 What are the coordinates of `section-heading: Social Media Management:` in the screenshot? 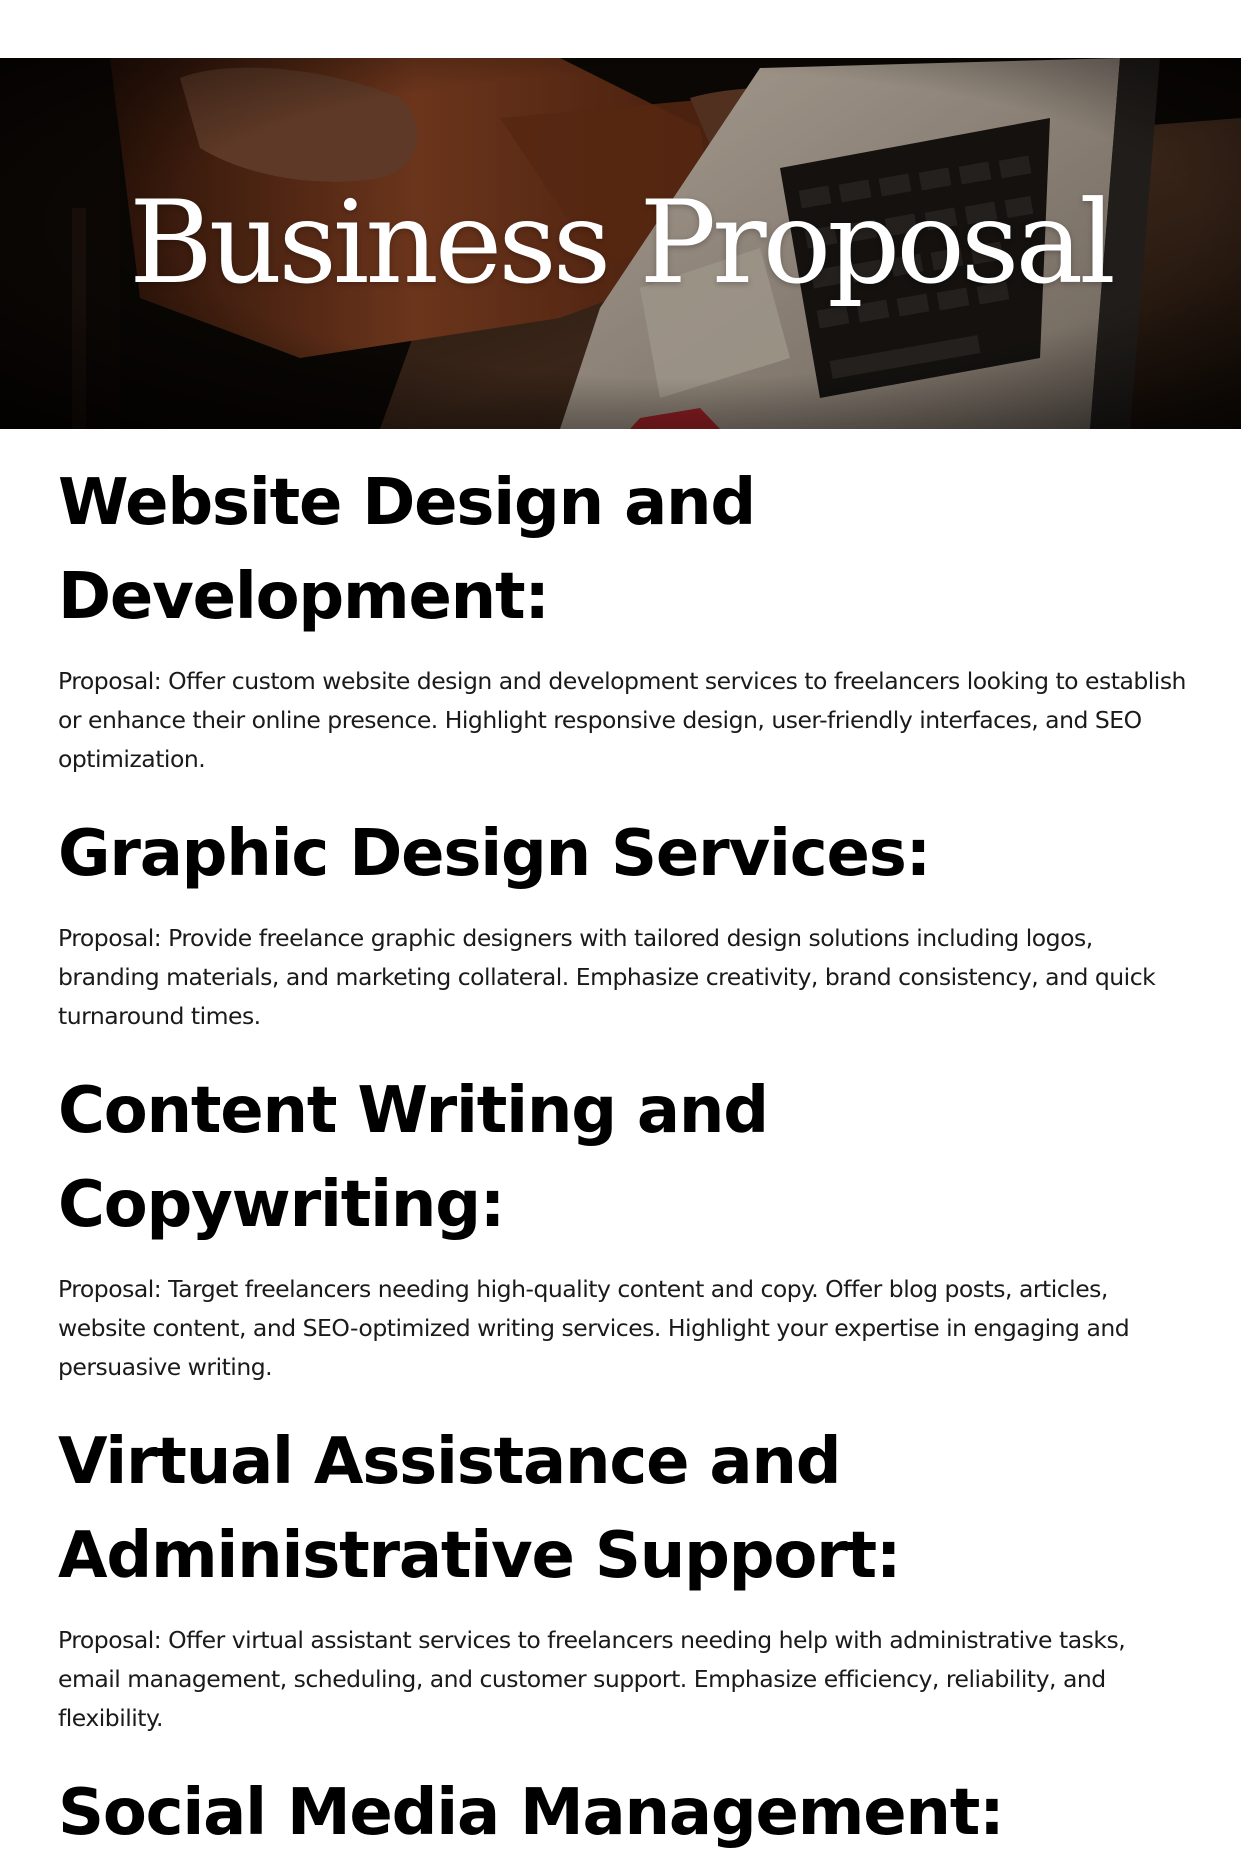 It's located at (531, 1813).